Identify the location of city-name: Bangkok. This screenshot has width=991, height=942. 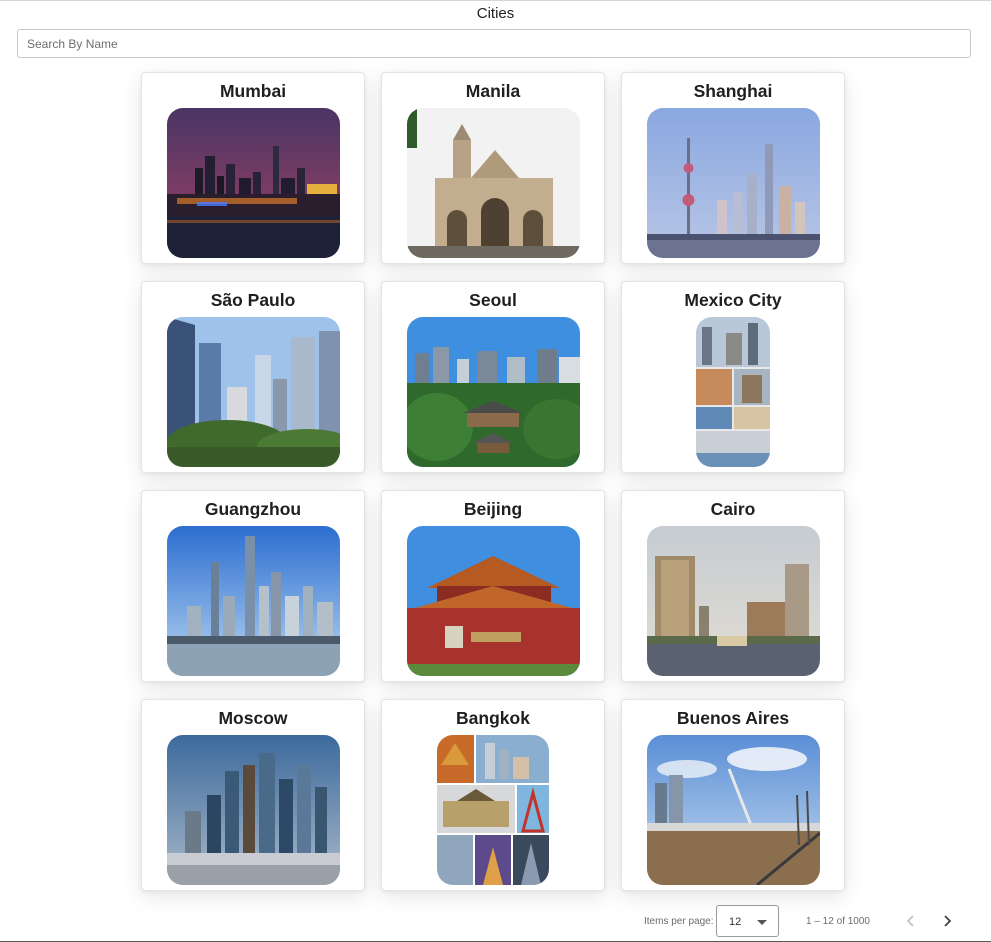
(493, 718).